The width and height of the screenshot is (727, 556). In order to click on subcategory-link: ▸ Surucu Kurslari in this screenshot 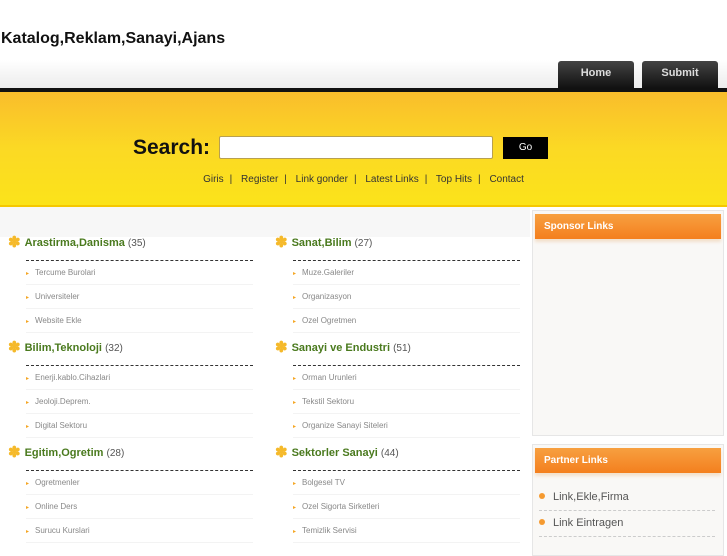, I will do `click(139, 531)`.